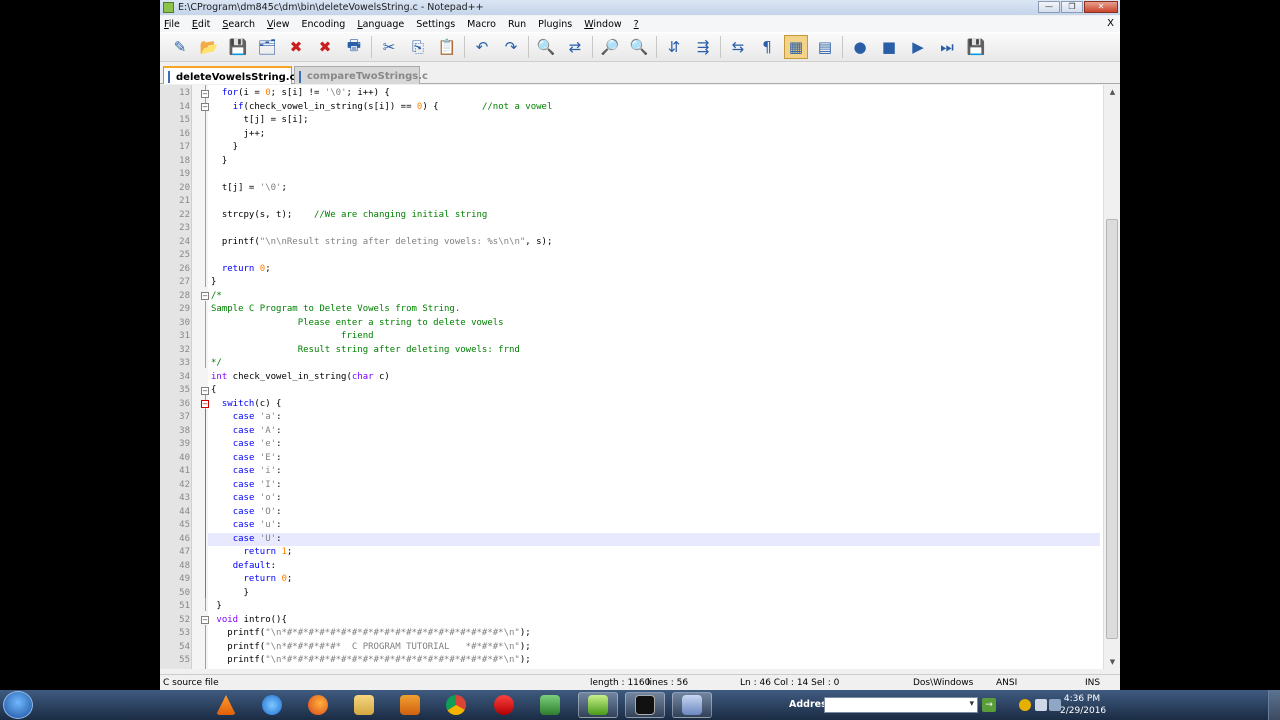 Image resolution: width=1280 pixels, height=720 pixels. I want to click on code-line: case 'U':, so click(654, 539).